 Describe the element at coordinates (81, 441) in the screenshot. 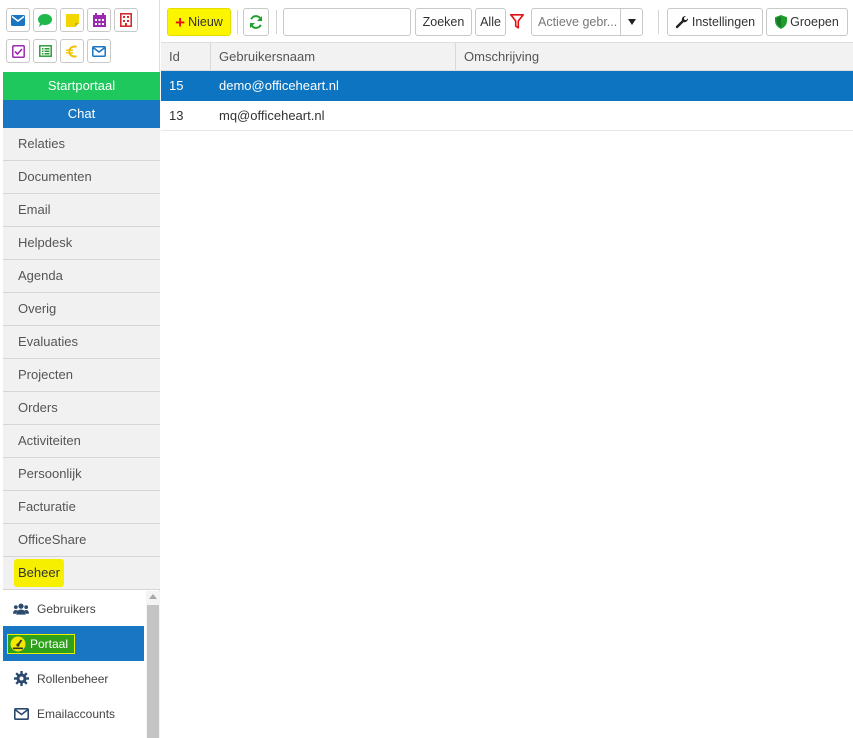

I see `menu-item-activiteiten: Activiteiten` at that location.